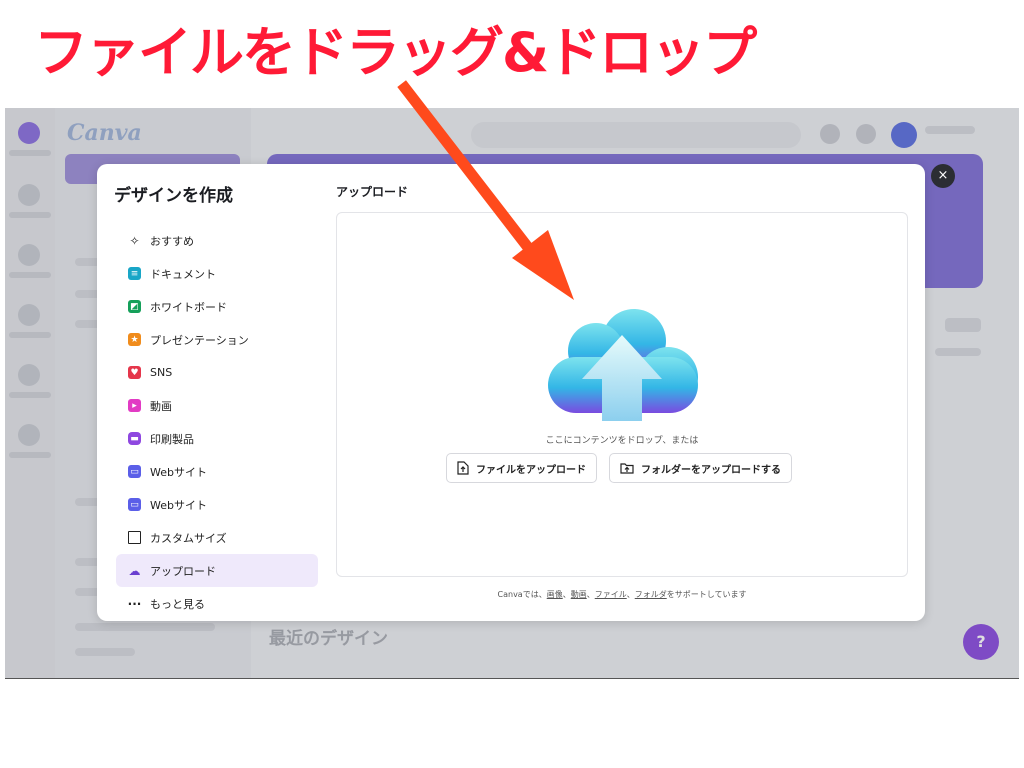 This screenshot has width=1024, height=768. I want to click on folder-upload-icon, so click(627, 468).